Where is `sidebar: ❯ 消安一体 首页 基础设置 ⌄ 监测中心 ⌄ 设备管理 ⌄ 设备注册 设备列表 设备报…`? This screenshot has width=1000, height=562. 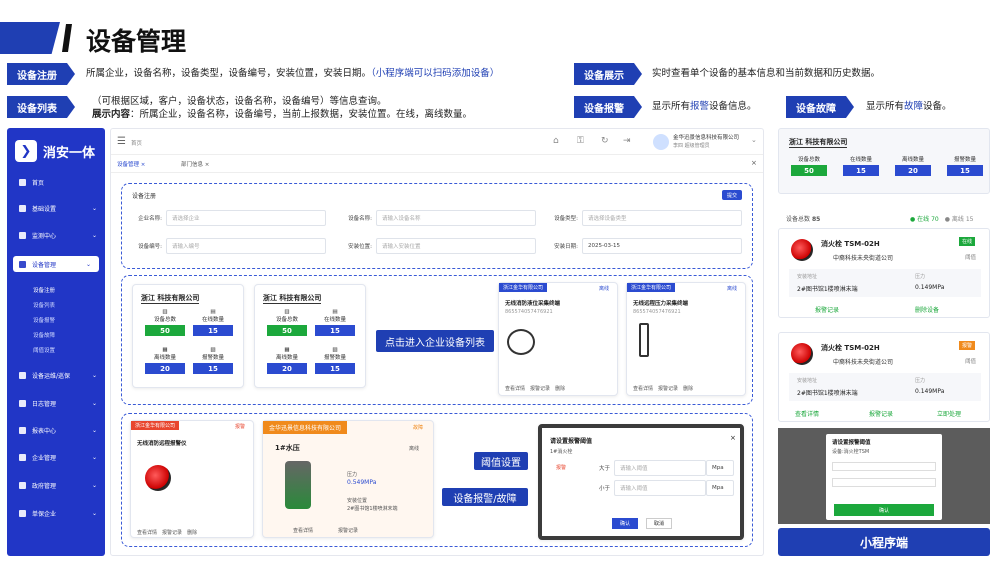 sidebar: ❯ 消安一体 首页 基础设置 ⌄ 监测中心 ⌄ 设备管理 ⌄ 设备注册 设备列表 设备报… is located at coordinates (56, 342).